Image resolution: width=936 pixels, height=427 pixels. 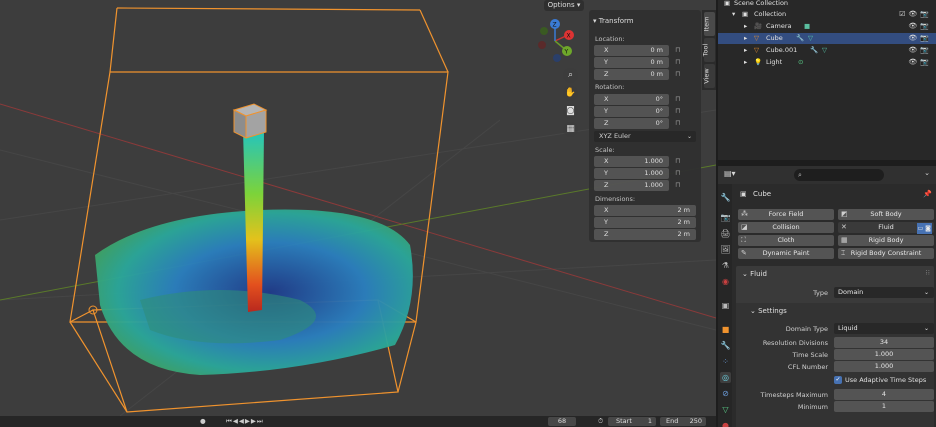 I want to click on material-tab-icon: ●, so click(x=725, y=423).